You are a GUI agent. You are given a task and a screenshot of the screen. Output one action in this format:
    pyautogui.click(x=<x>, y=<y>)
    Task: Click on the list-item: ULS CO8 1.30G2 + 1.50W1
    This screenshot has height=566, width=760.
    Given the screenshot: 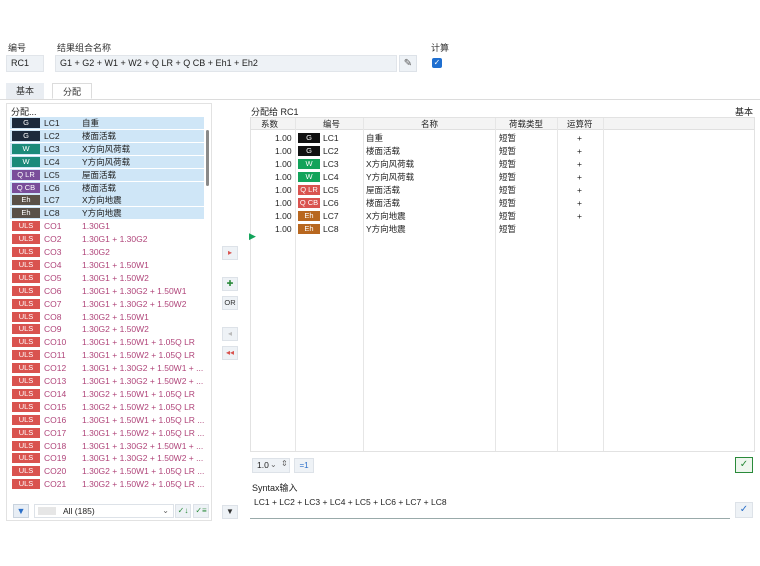 What is the action you would take?
    pyautogui.click(x=107, y=317)
    